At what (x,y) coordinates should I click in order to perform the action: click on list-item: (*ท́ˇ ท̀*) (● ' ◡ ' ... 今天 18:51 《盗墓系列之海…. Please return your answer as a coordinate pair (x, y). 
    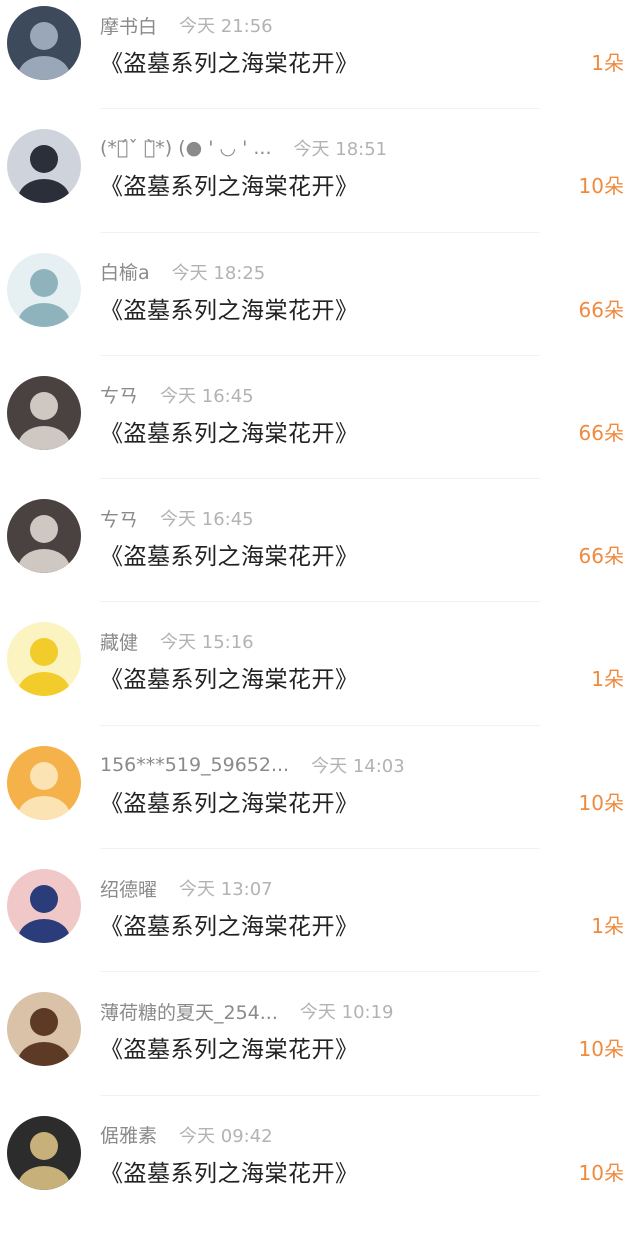
    Looking at the image, I should click on (320, 184).